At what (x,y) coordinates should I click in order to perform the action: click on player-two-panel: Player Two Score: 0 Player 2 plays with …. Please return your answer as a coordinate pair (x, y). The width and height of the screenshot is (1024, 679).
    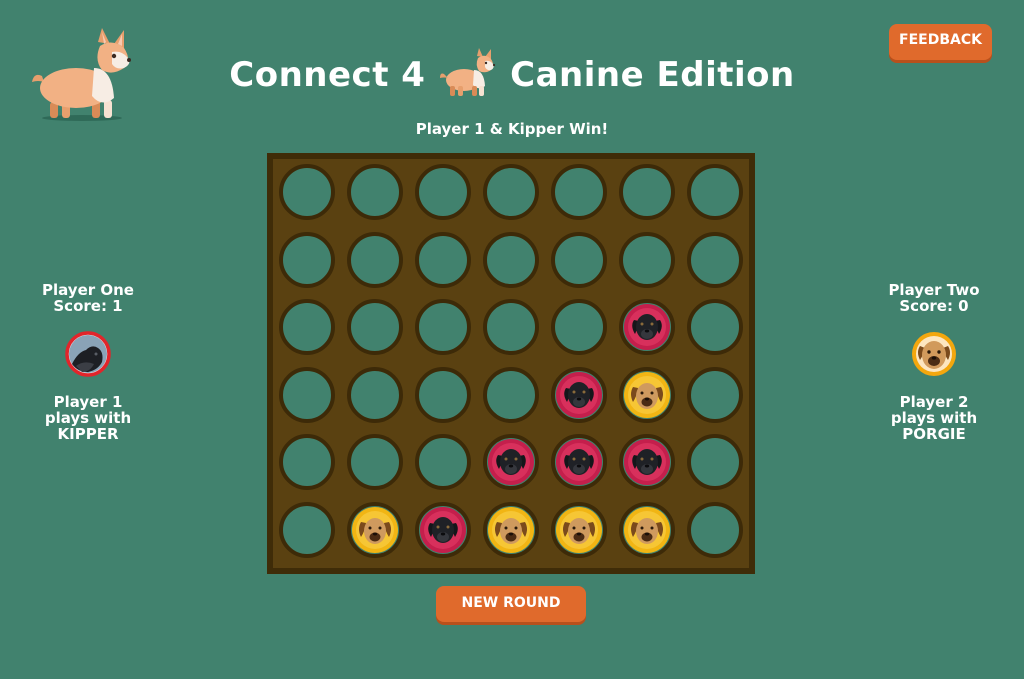
    Looking at the image, I should click on (934, 362).